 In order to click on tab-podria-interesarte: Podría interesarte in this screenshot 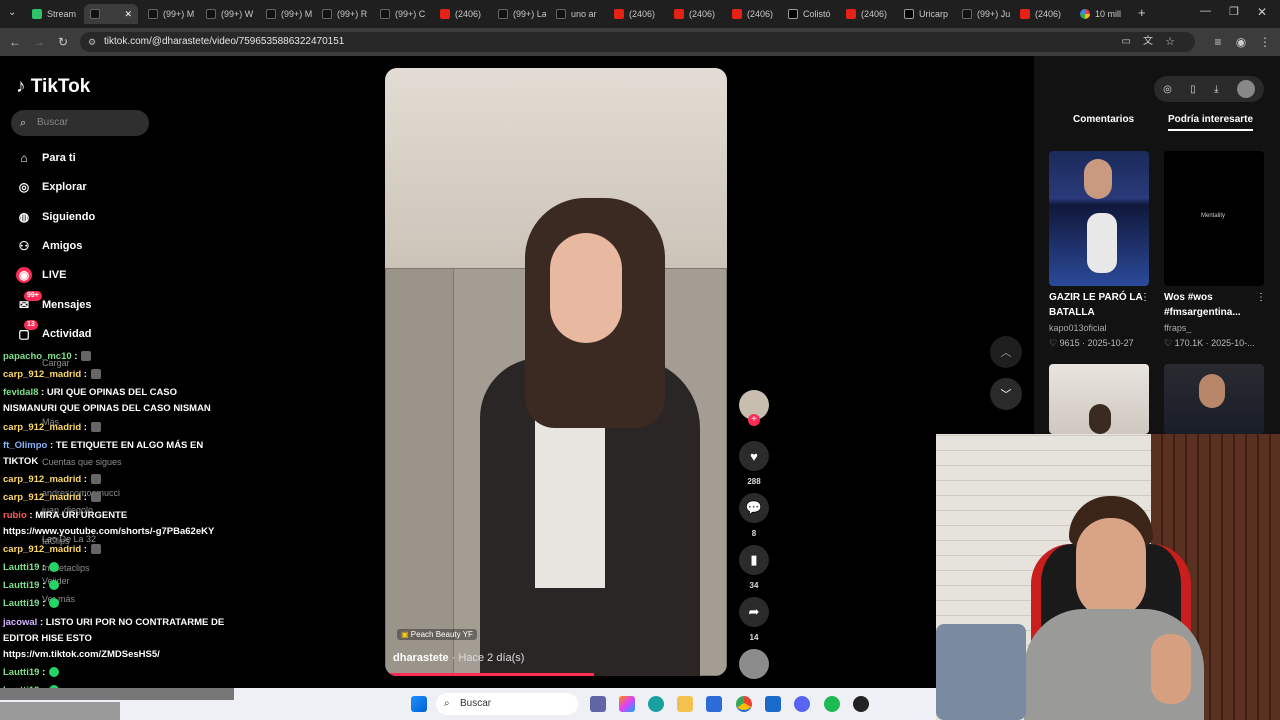, I will do `click(1211, 122)`.